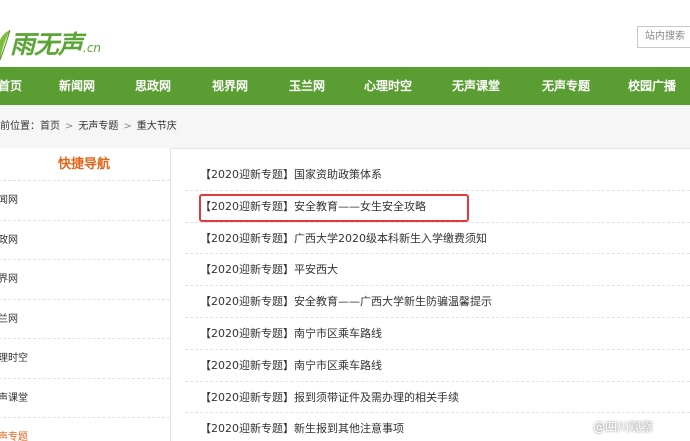  Describe the element at coordinates (338, 174) in the screenshot. I see `list-item-title: 国家资助政策体系` at that location.